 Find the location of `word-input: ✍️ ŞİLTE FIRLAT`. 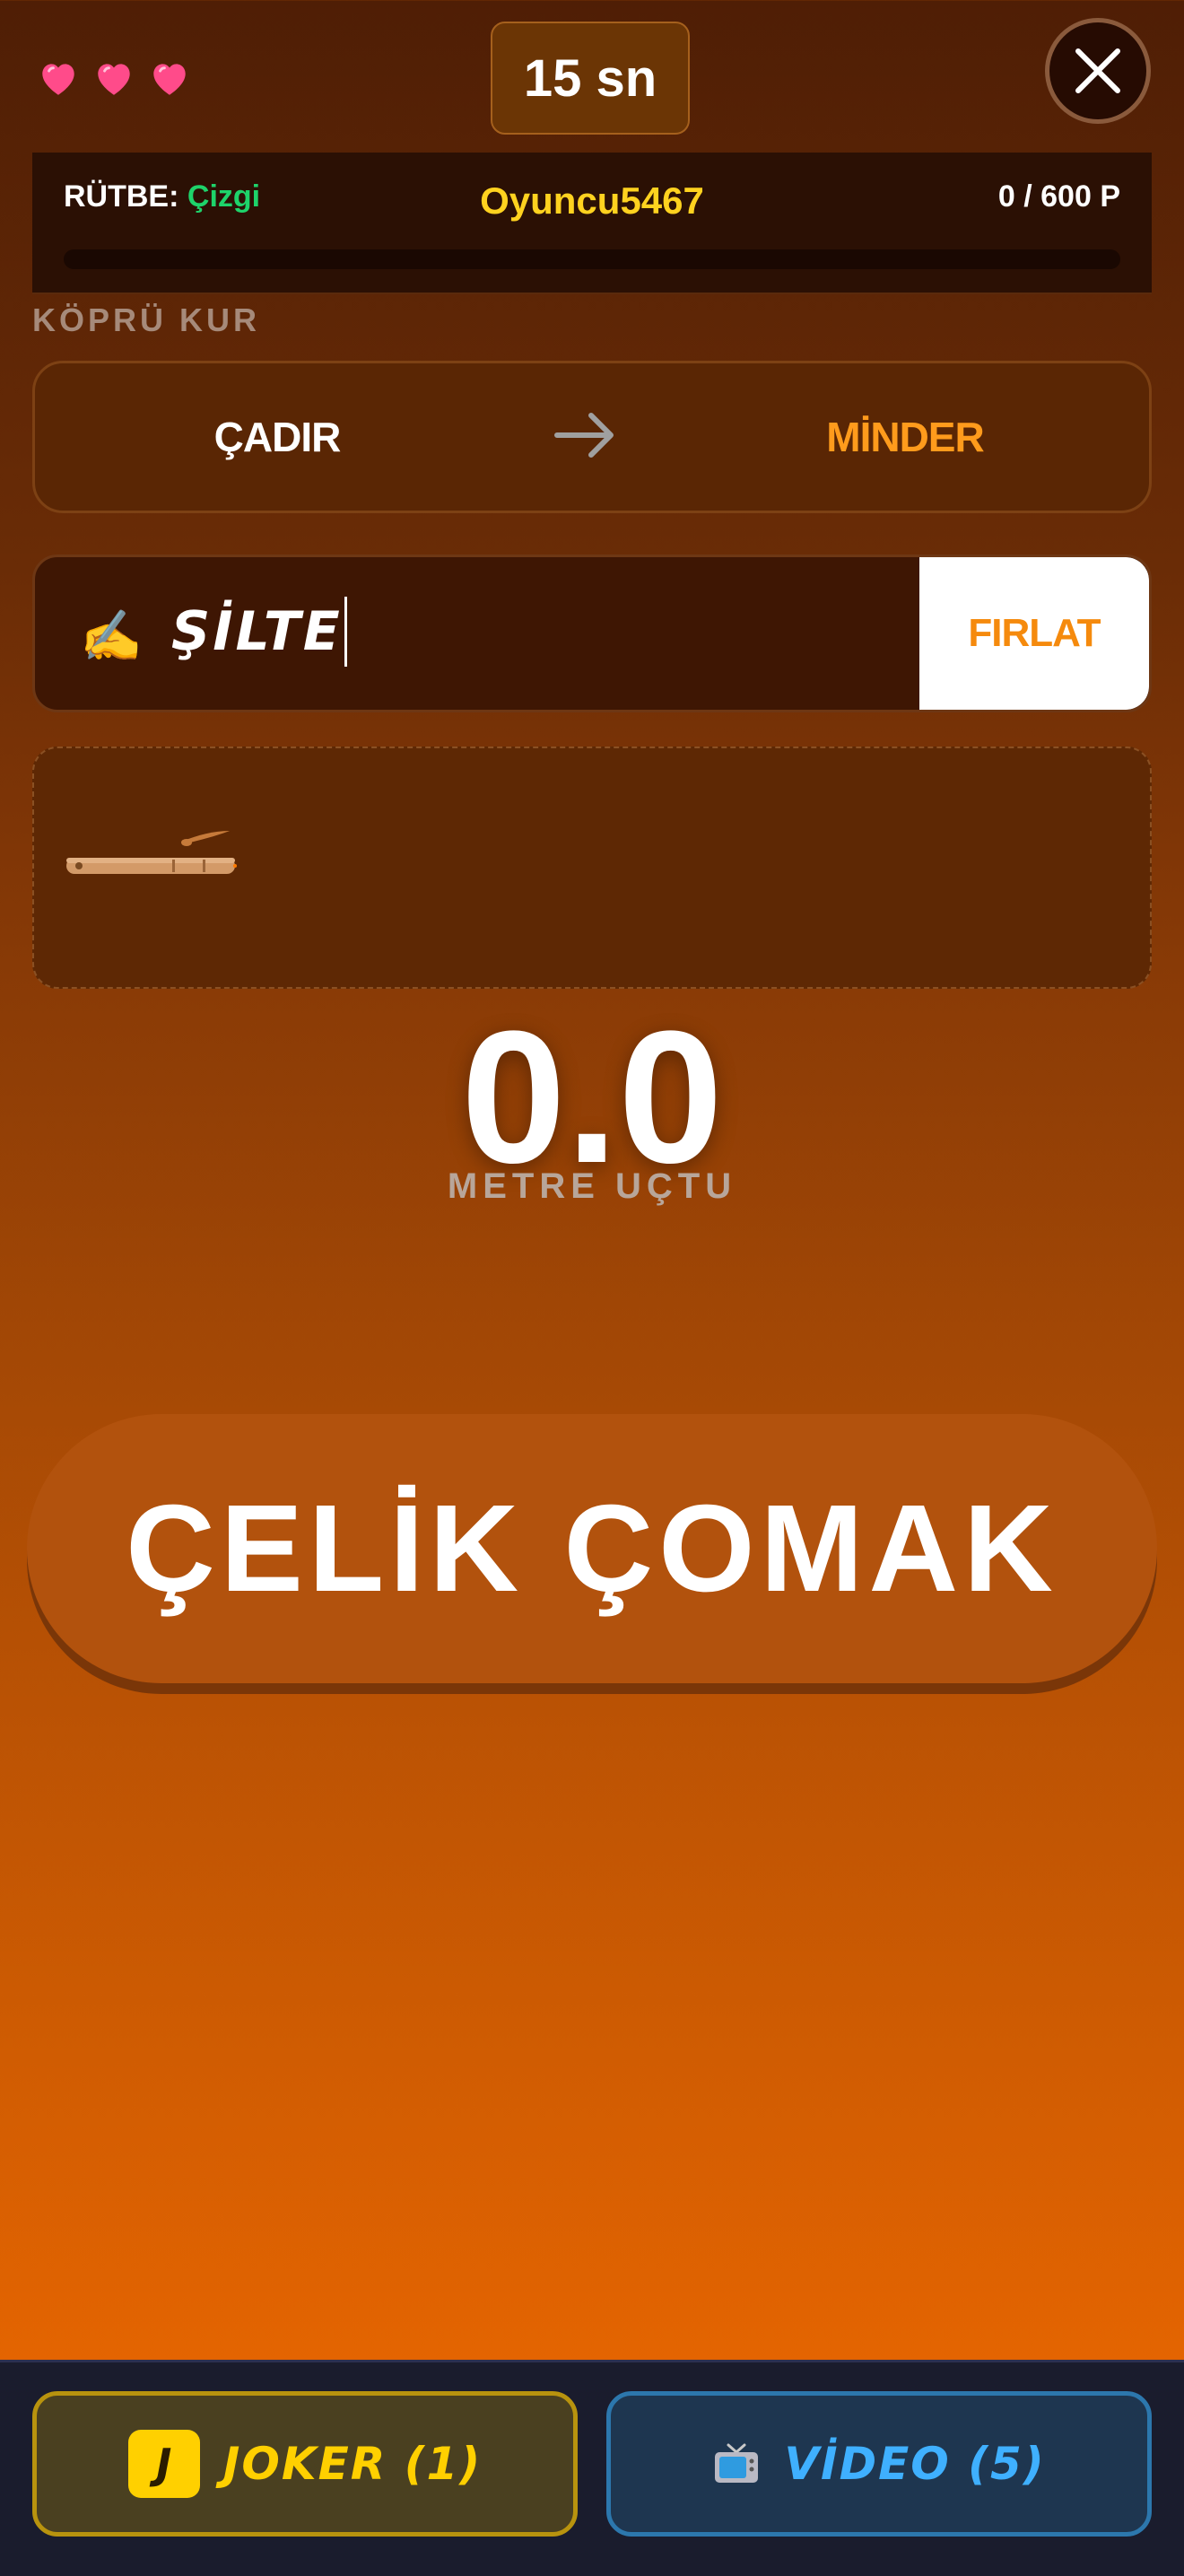

word-input: ✍️ ŞİLTE FIRLAT is located at coordinates (592, 633).